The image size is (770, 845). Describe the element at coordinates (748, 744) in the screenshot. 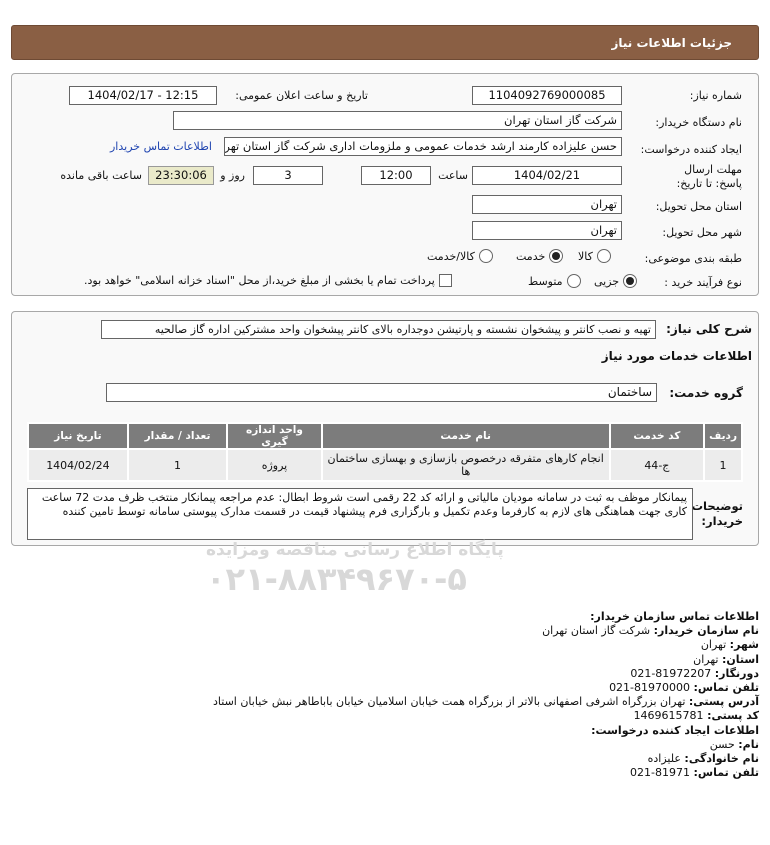

I see `creator-name-label: نام:` at that location.